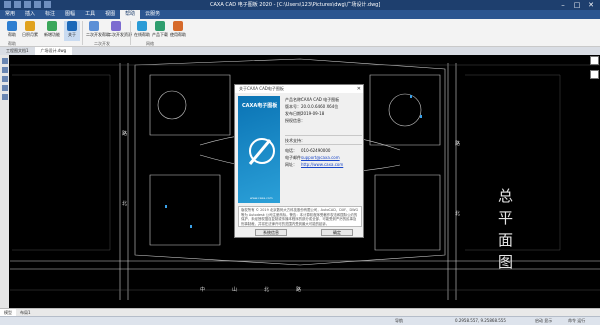  I want to click on line-tool-icon, so click(4, 70).